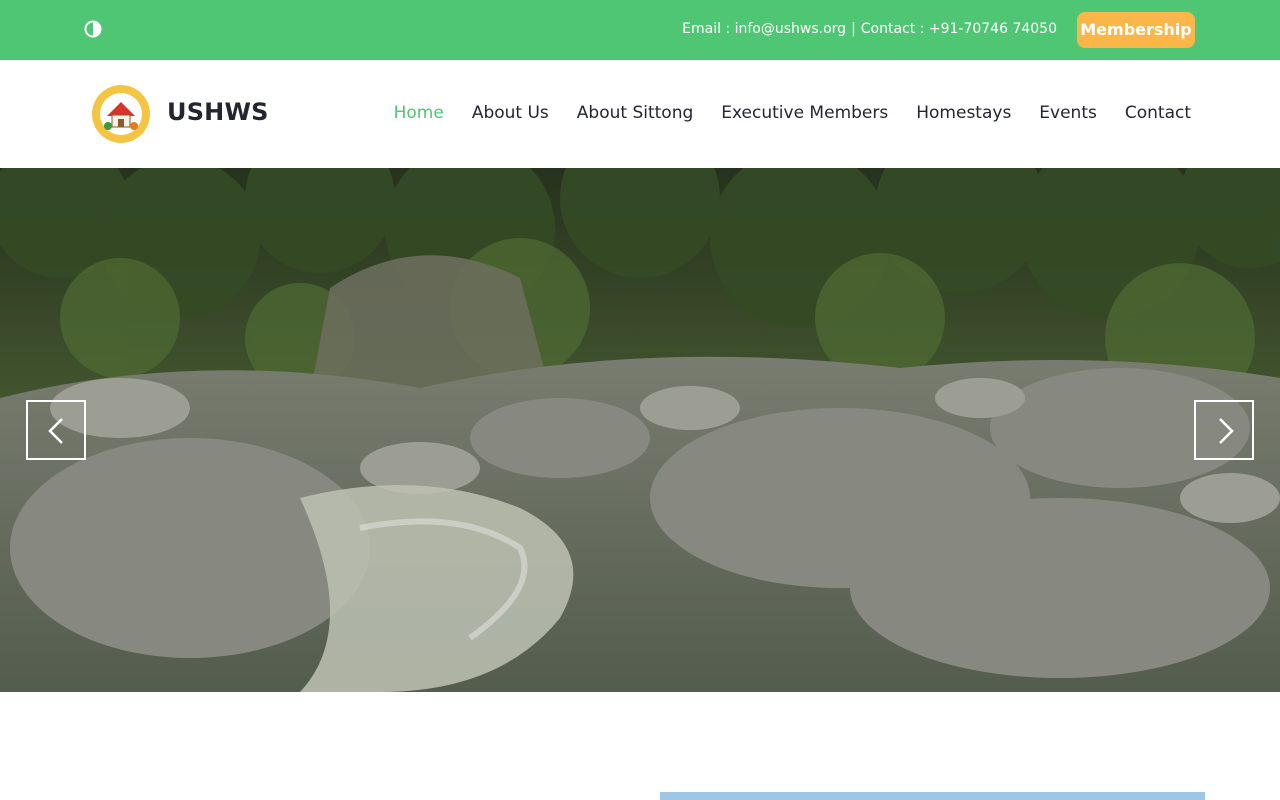 The image size is (1280, 800). Describe the element at coordinates (93, 29) in the screenshot. I see `contrast-icon` at that location.